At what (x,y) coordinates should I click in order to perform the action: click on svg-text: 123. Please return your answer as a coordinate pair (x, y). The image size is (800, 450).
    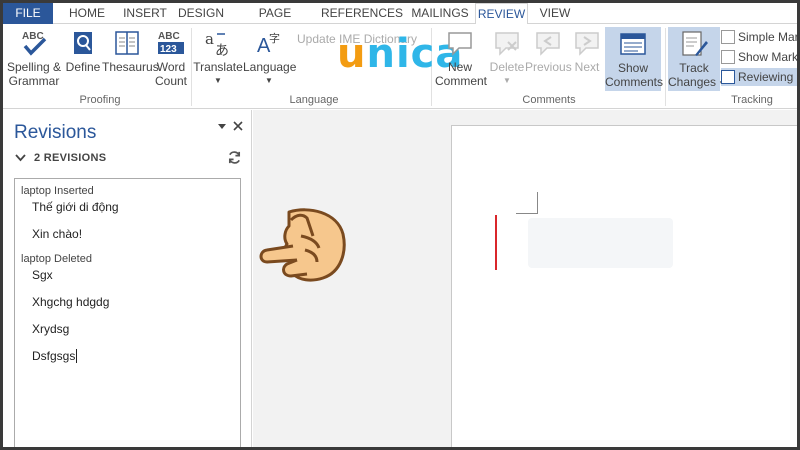
    Looking at the image, I should click on (168, 49).